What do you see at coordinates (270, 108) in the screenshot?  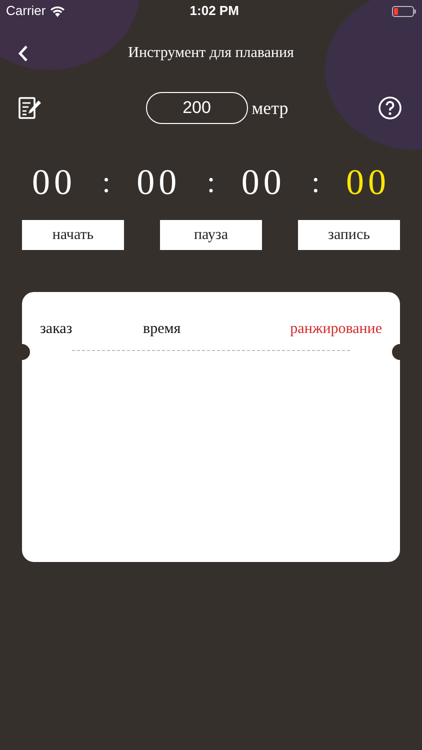 I see `unit-label: метр` at bounding box center [270, 108].